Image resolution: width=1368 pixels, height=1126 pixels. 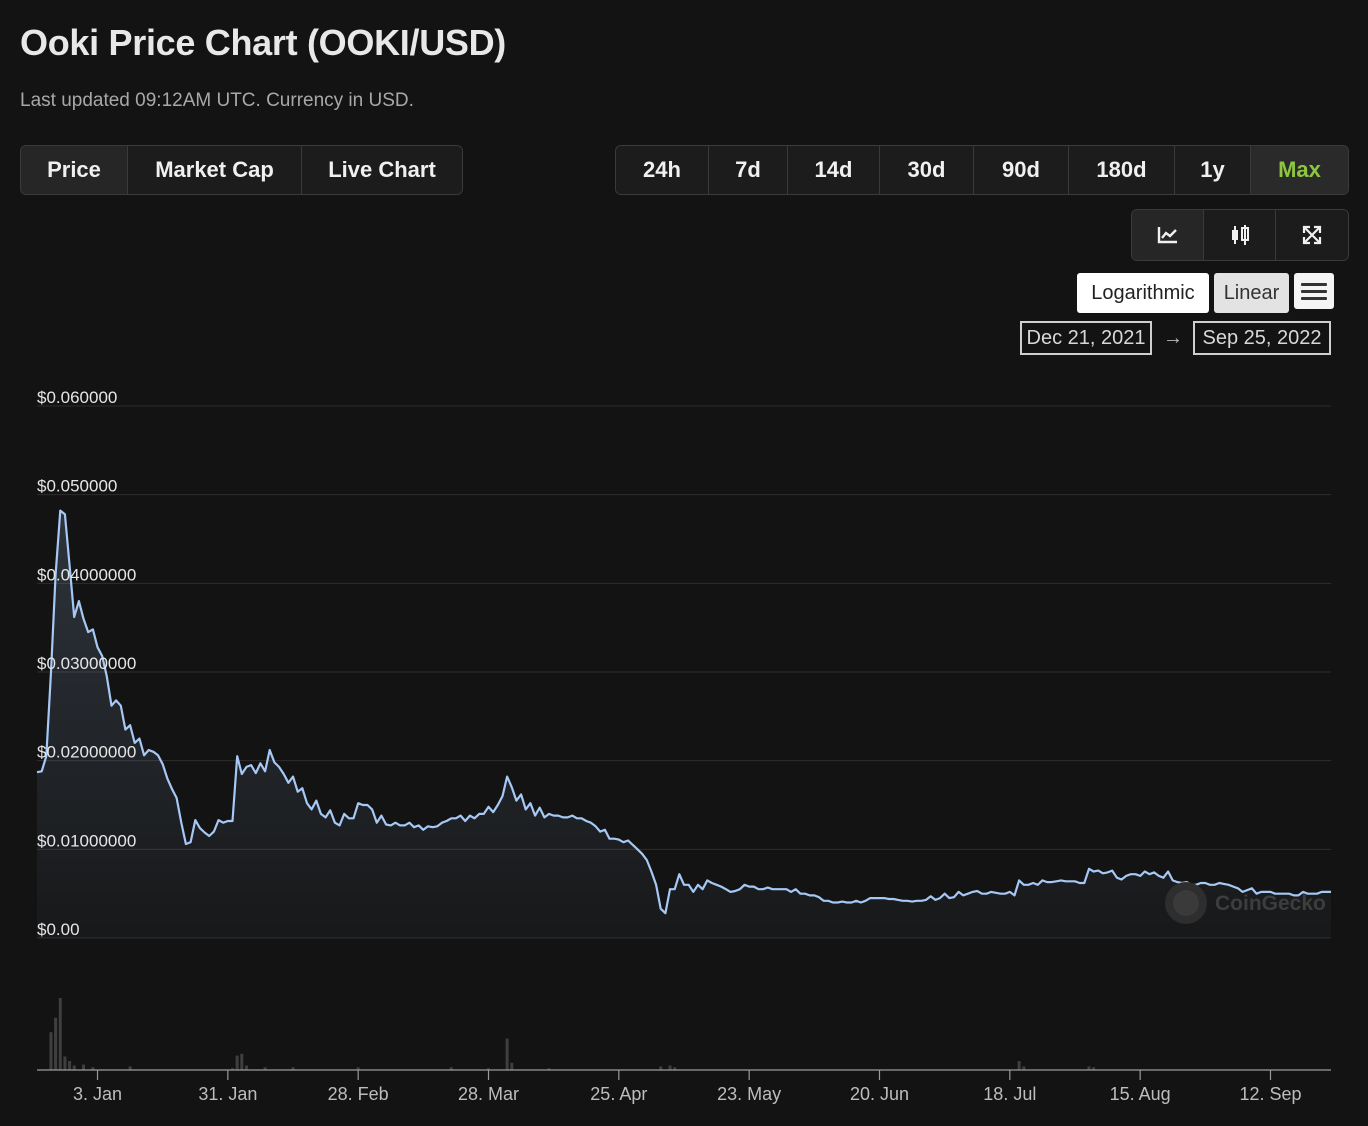 What do you see at coordinates (572, 1034) in the screenshot?
I see `volume-bars` at bounding box center [572, 1034].